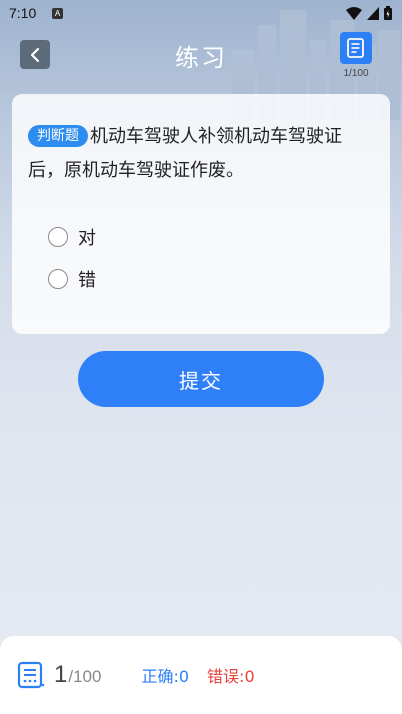 The image size is (402, 714). Describe the element at coordinates (23, 13) in the screenshot. I see `status-time: 7:10` at that location.